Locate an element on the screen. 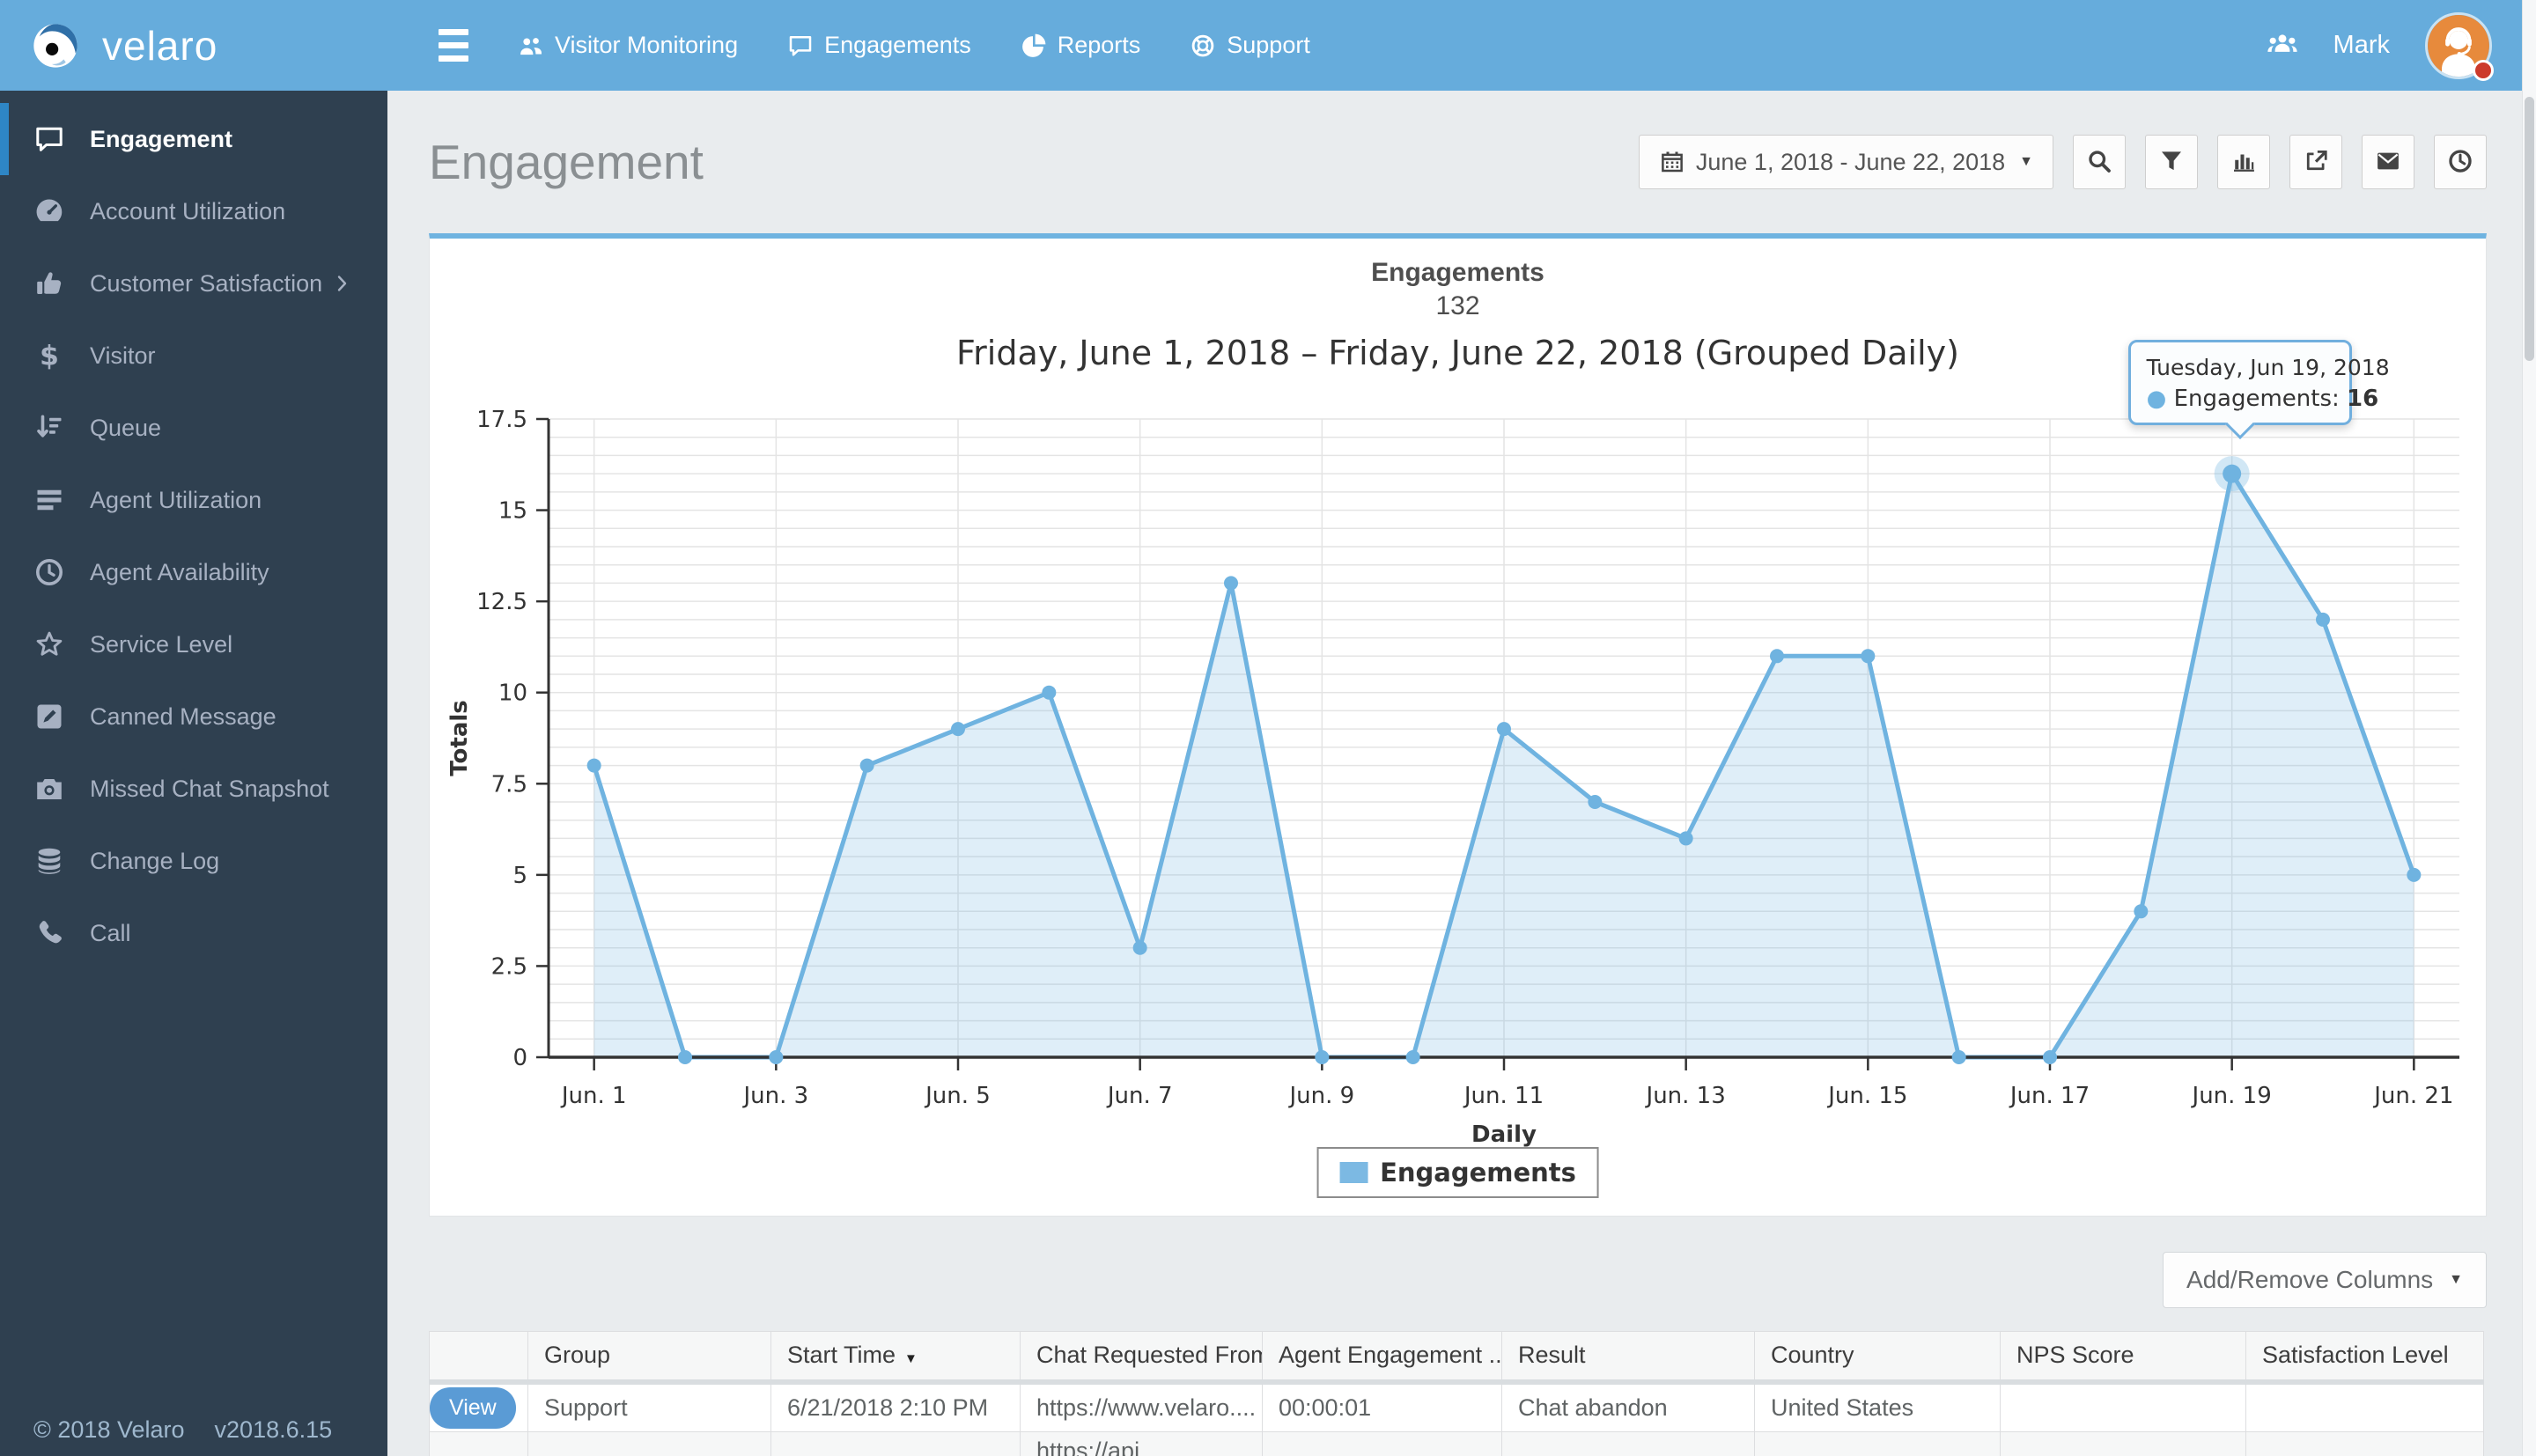 Image resolution: width=2536 pixels, height=1456 pixels. column-header-result: Result is located at coordinates (1628, 1358).